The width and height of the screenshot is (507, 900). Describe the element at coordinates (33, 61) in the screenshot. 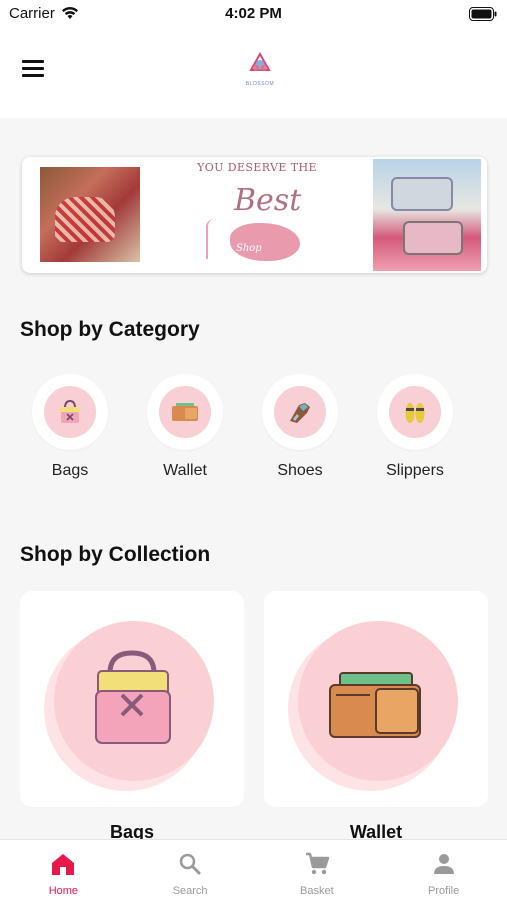

I see `hamburger-menu-icon` at that location.